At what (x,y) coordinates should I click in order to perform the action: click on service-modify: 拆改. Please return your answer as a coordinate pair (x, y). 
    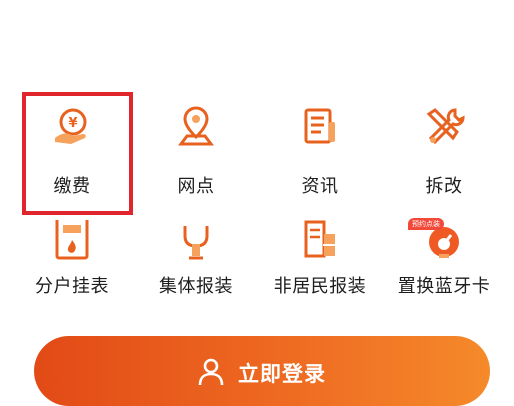
    Looking at the image, I should click on (444, 141).